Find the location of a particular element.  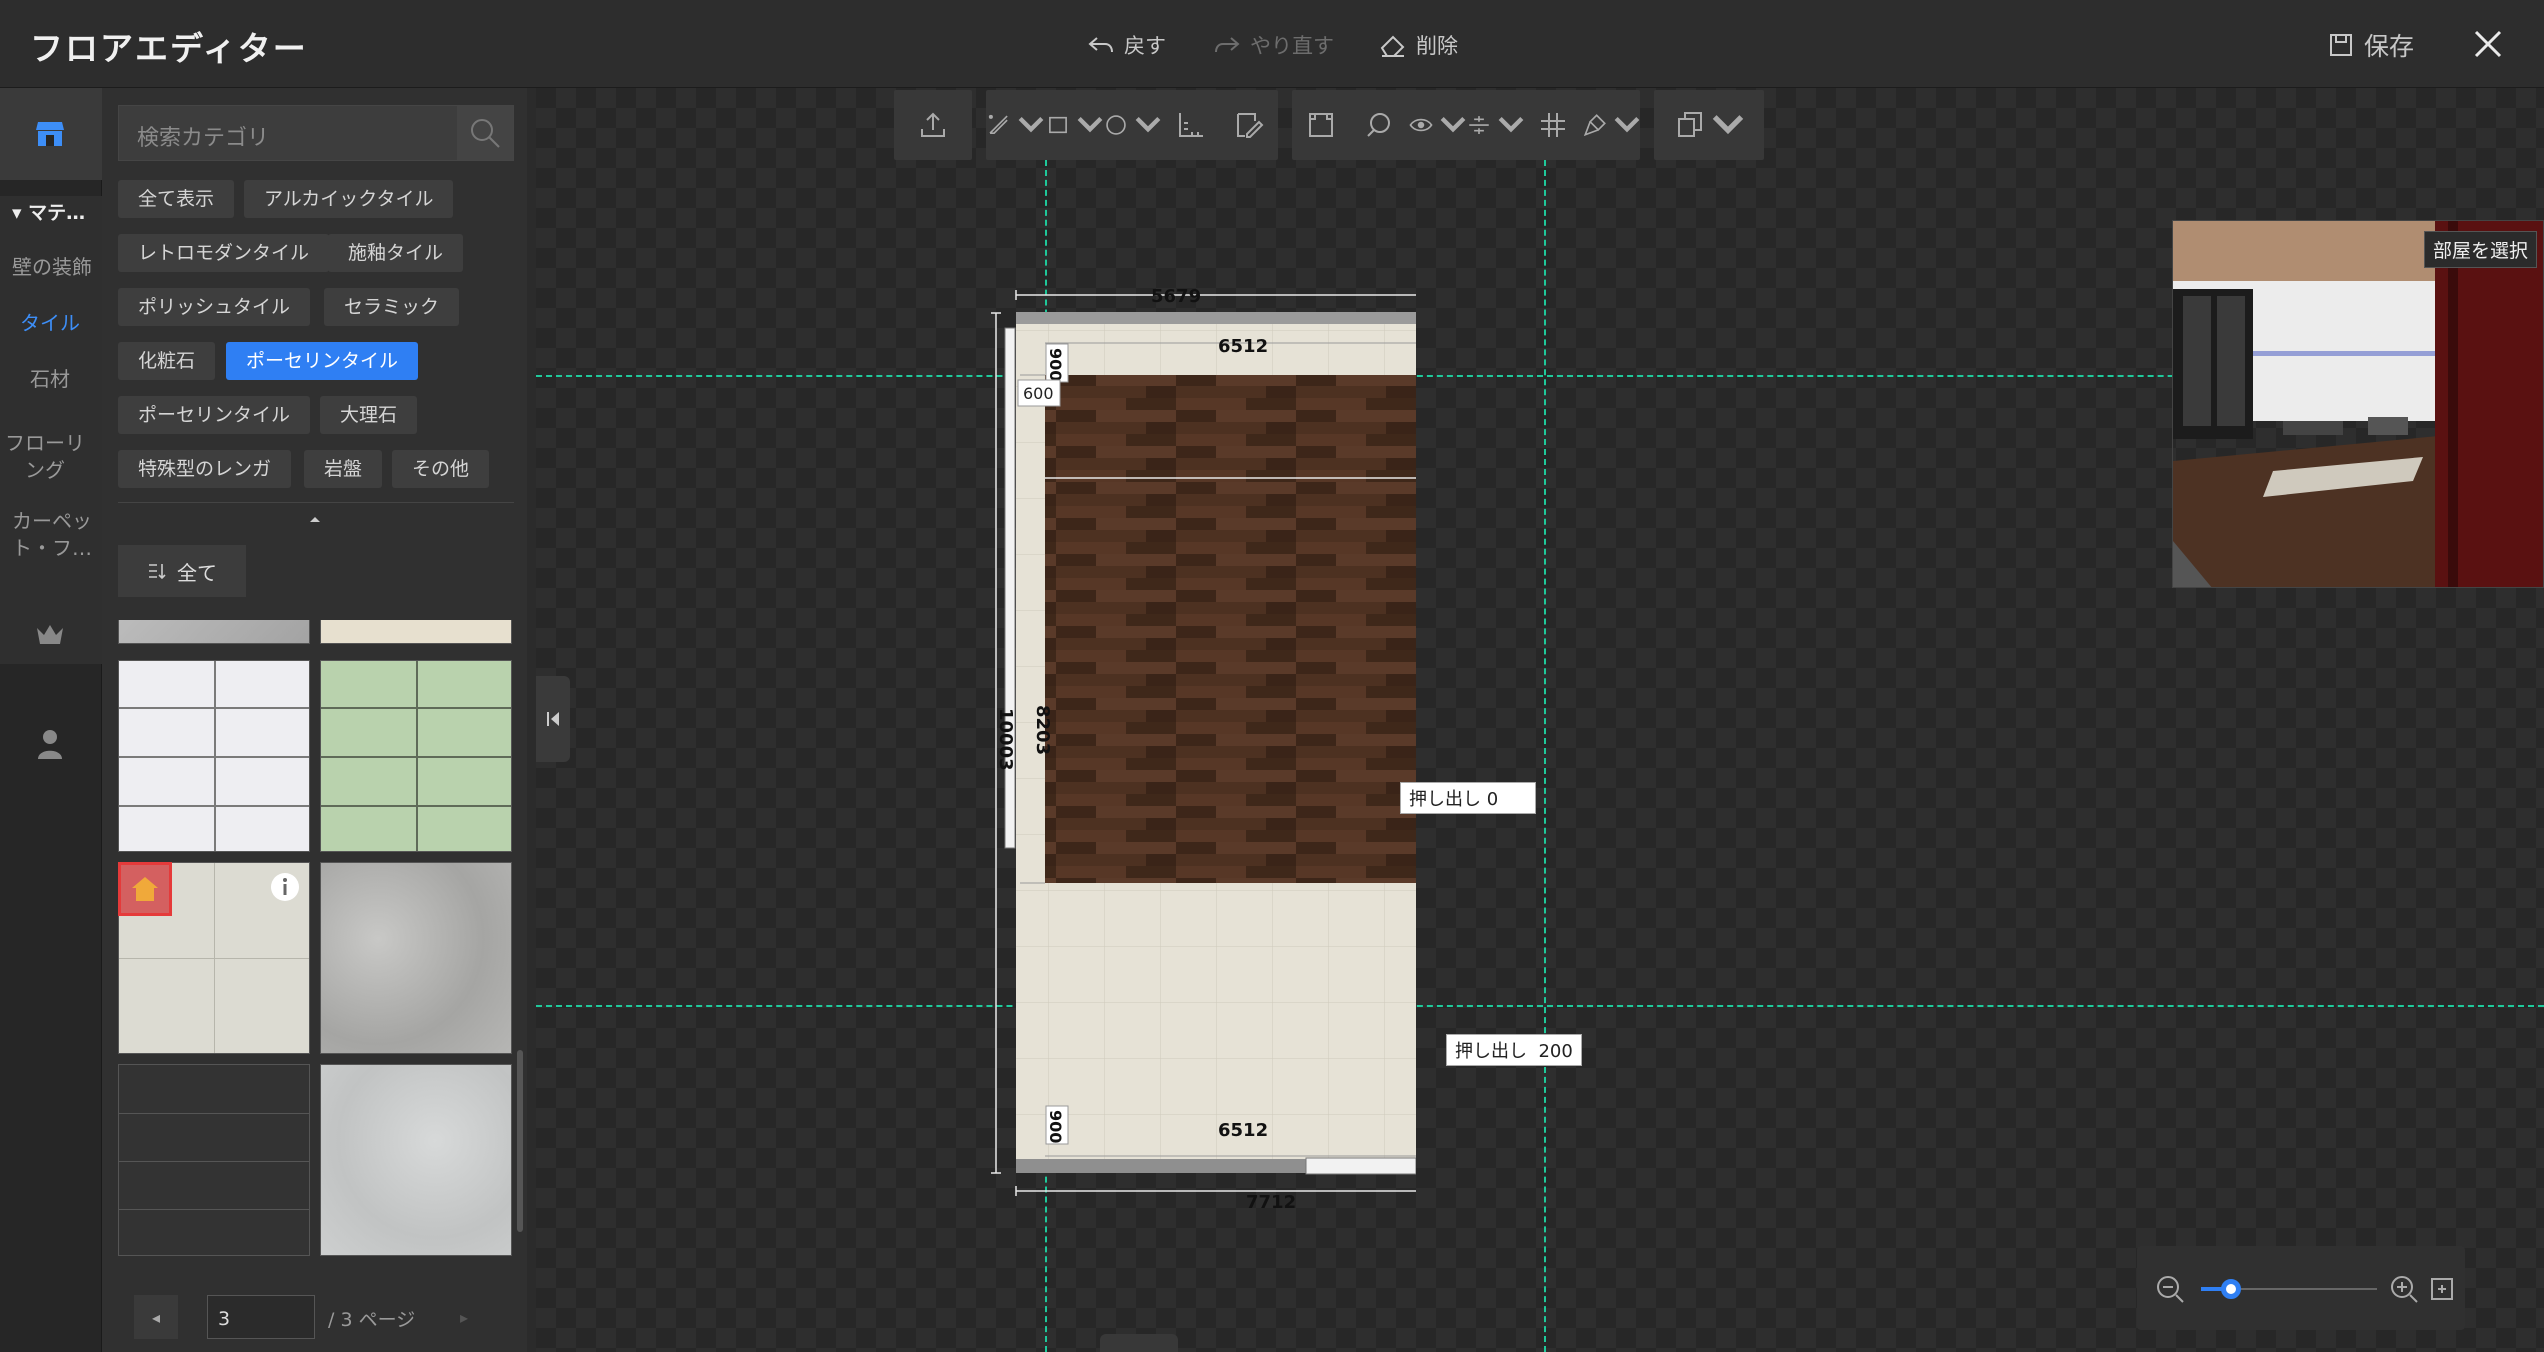

panel-collapse-tab is located at coordinates (553, 719).